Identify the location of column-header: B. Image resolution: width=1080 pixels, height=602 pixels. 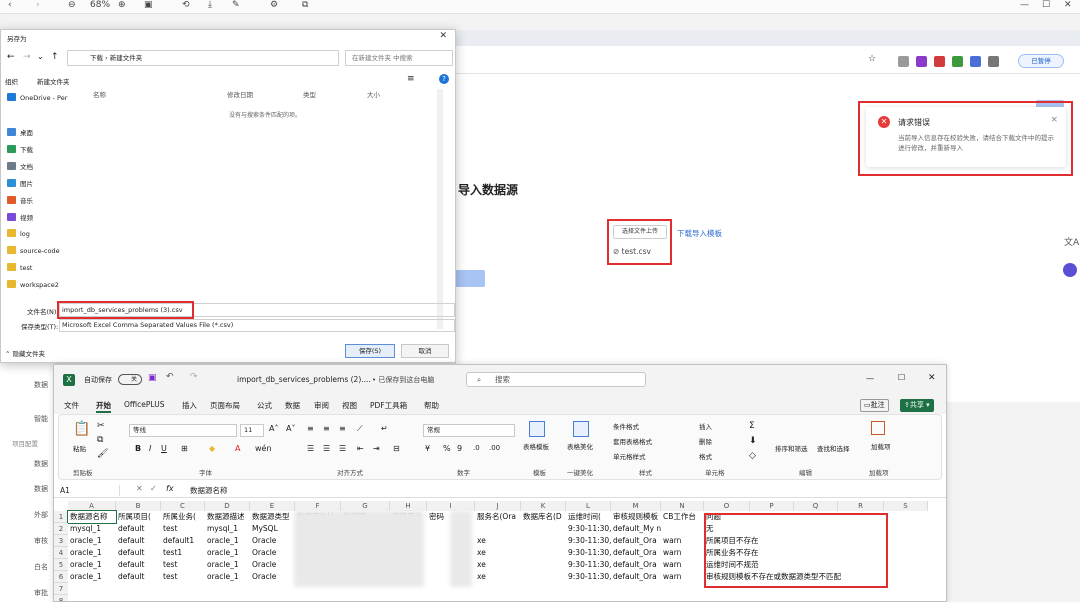
(138, 506).